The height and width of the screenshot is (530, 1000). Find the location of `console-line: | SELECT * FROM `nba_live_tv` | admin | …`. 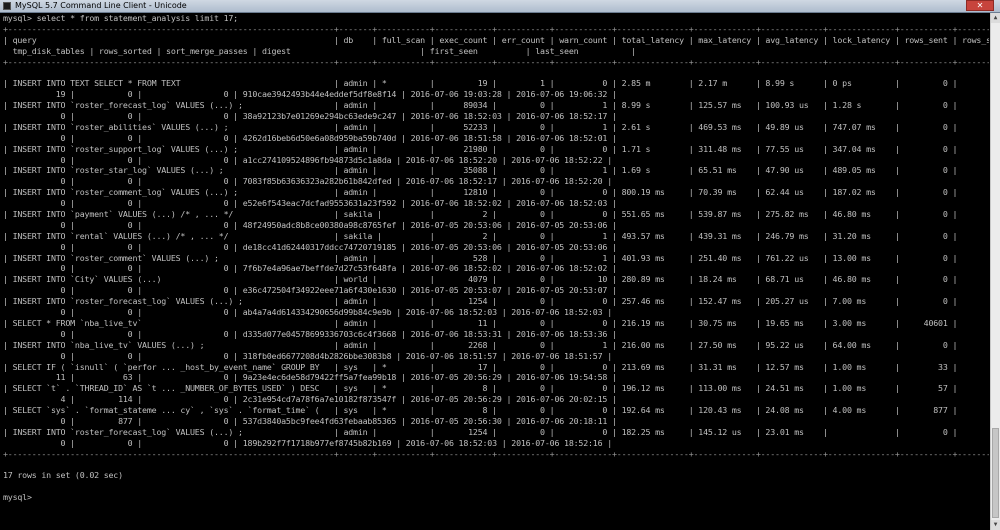

console-line: | SELECT * FROM `nba_live_tv` | admin | … is located at coordinates (496, 322).